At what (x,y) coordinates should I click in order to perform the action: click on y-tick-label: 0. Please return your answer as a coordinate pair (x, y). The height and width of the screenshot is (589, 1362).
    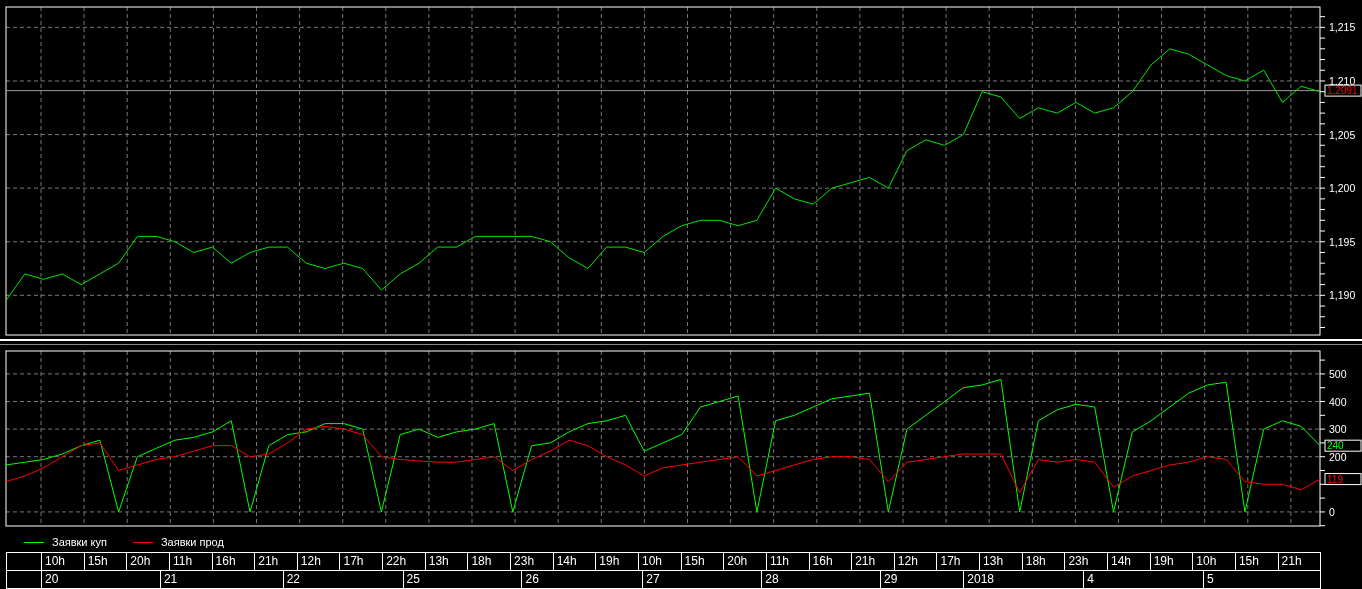
    Looking at the image, I should click on (1332, 512).